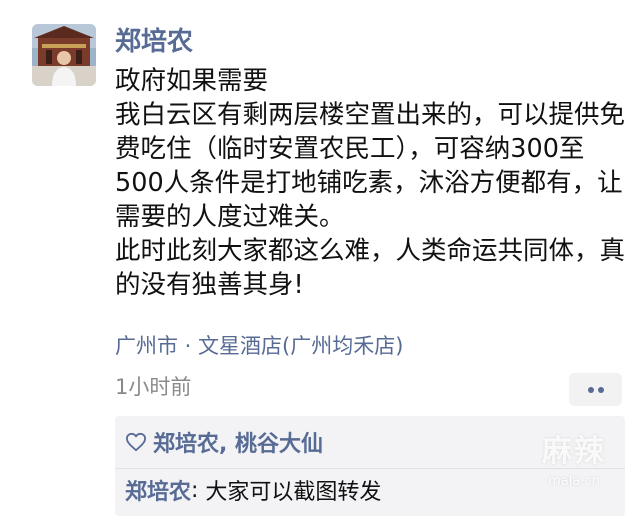  I want to click on avatar, so click(64, 55).